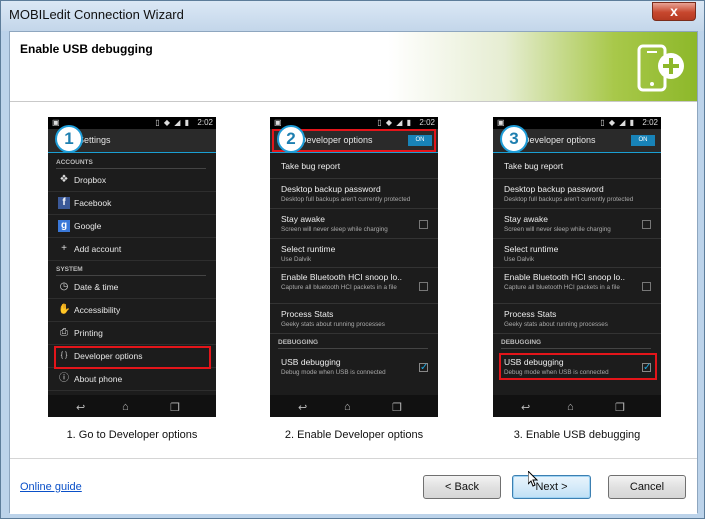  What do you see at coordinates (64, 378) in the screenshot?
I see `info-icon: ⓘ` at bounding box center [64, 378].